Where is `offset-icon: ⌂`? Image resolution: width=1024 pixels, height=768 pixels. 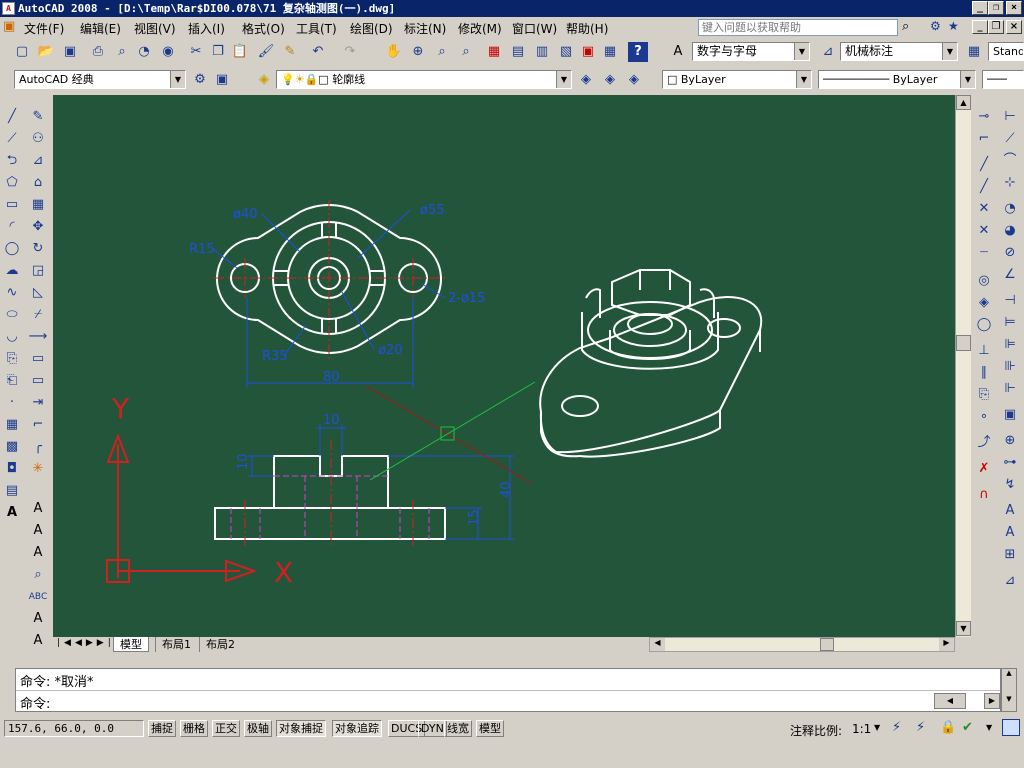
offset-icon: ⌂ is located at coordinates (38, 183).